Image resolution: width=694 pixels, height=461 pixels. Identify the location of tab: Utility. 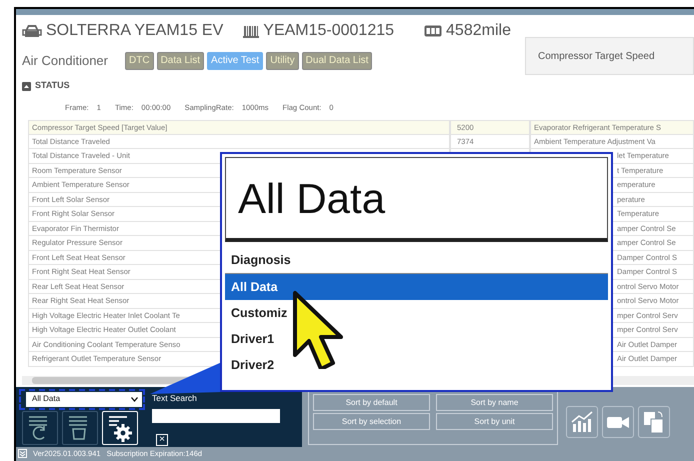
(282, 61).